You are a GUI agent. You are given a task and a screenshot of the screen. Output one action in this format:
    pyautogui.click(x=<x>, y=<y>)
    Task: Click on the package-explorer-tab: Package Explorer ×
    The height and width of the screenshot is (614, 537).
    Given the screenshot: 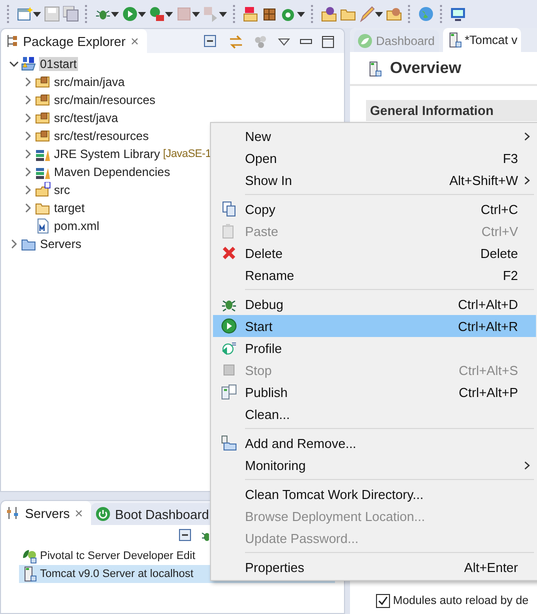 What is the action you would take?
    pyautogui.click(x=74, y=41)
    